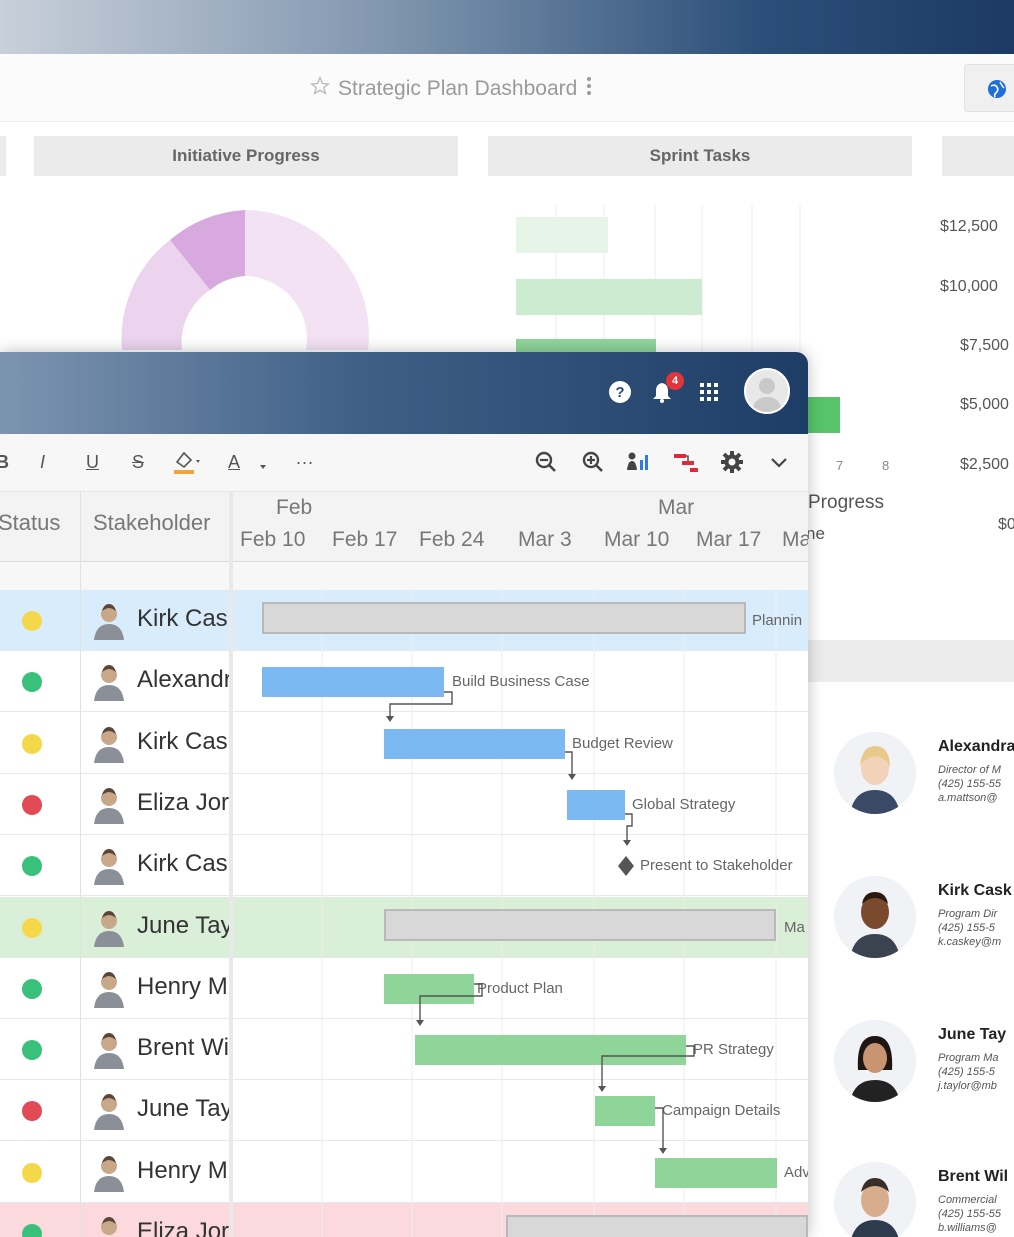 The width and height of the screenshot is (1014, 1237). I want to click on y-tick: $10,000, so click(969, 286).